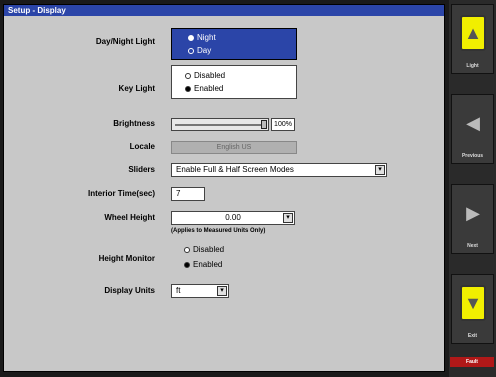 This screenshot has width=496, height=377. What do you see at coordinates (134, 123) in the screenshot?
I see `brightness-label: Brightness` at bounding box center [134, 123].